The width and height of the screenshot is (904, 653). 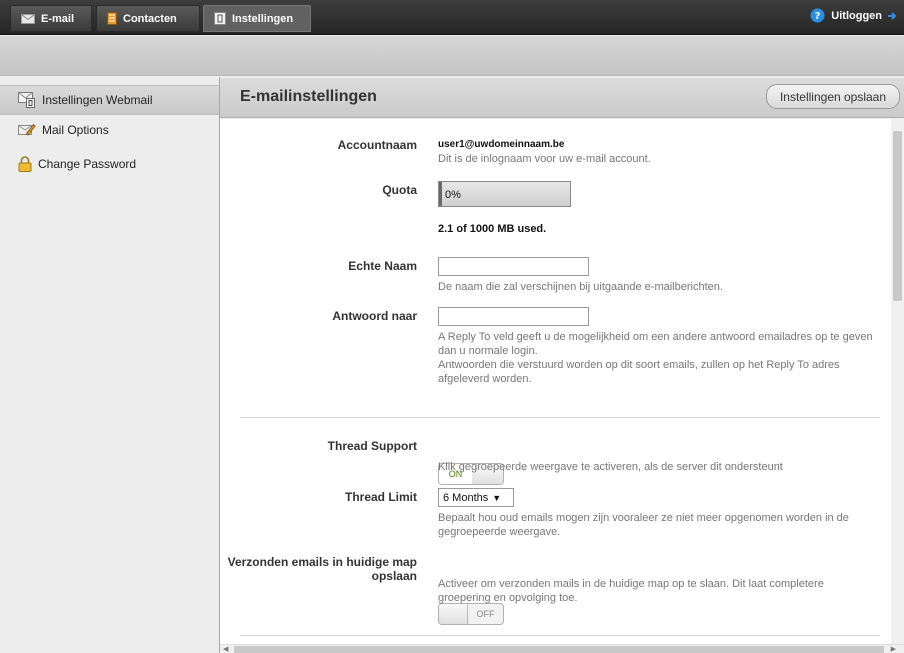 I want to click on toolbar-strip, so click(x=452, y=56).